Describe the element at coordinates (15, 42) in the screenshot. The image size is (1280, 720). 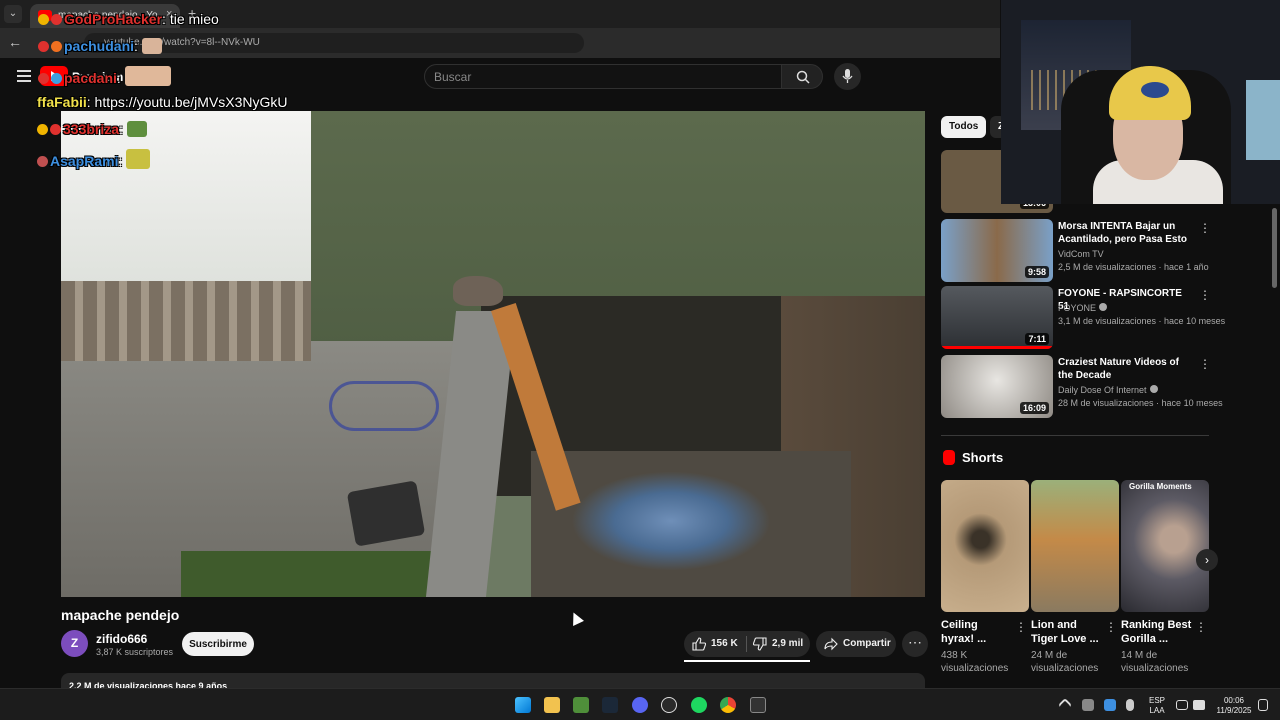
I see `back-arrow-icon: ←` at that location.